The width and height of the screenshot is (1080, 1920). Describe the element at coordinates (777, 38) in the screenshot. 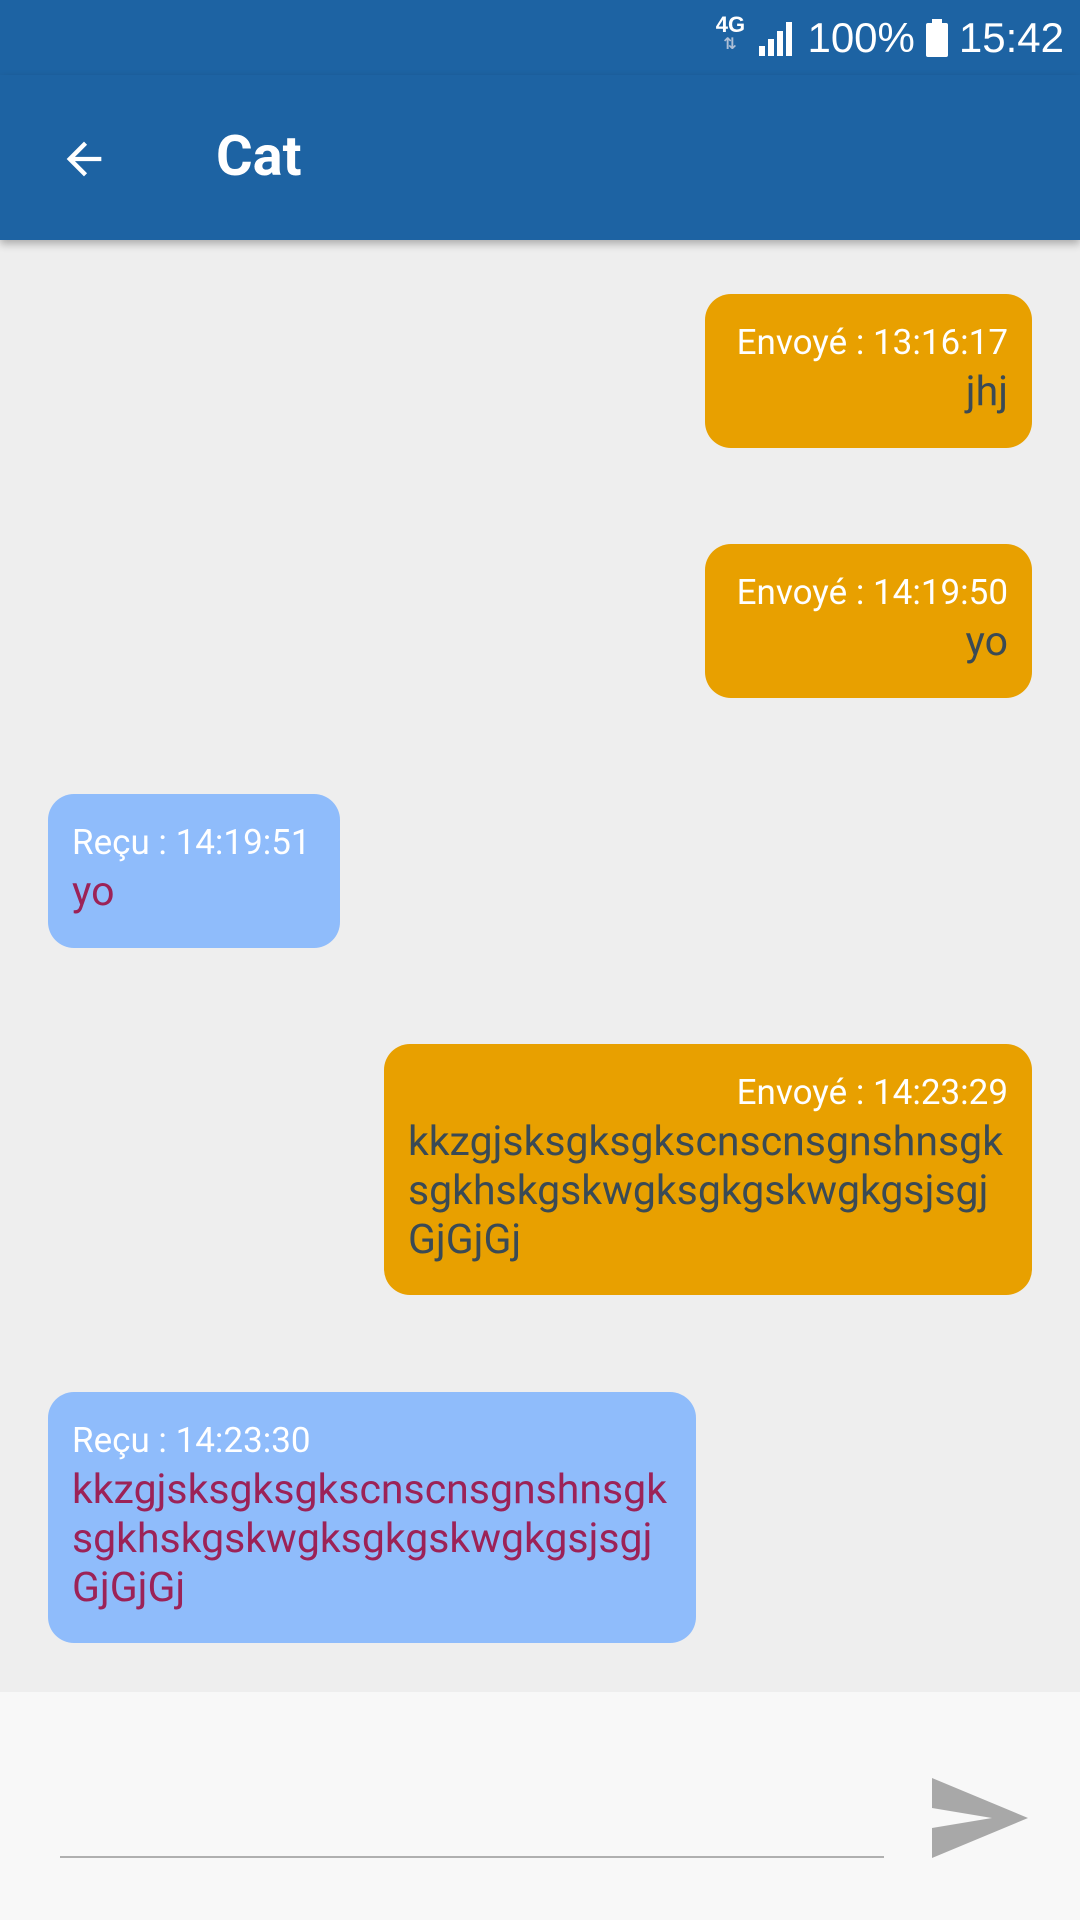

I see `signal-icon` at that location.